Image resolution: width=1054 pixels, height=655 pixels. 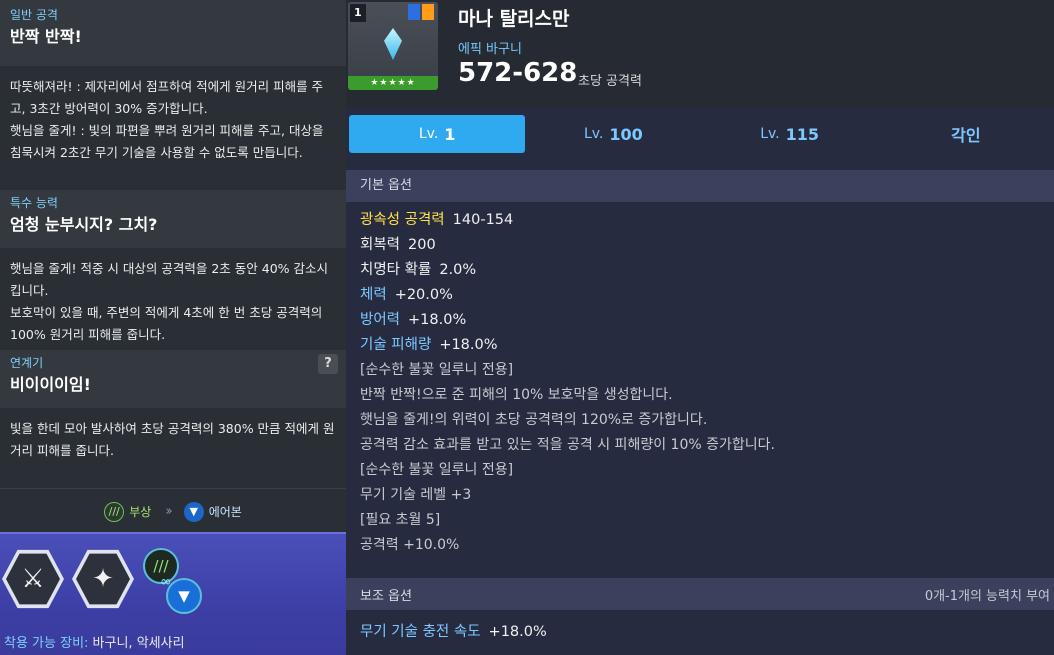 What do you see at coordinates (138, 643) in the screenshot?
I see `equippable-value: 바구니, 악세사리` at bounding box center [138, 643].